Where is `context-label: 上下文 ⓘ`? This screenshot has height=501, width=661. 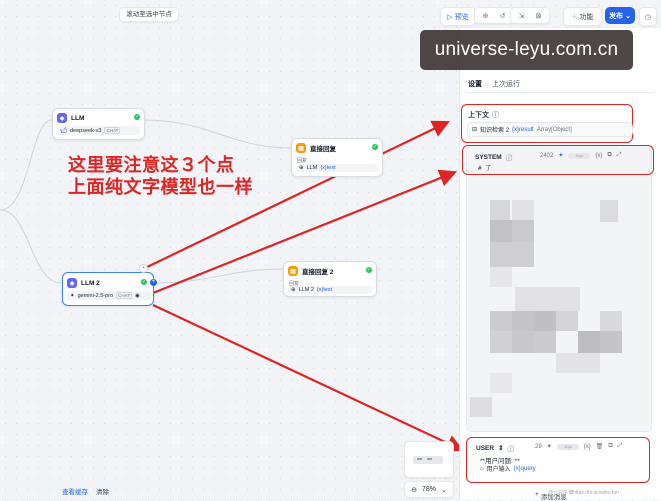 context-label: 上下文 ⓘ is located at coordinates (483, 115).